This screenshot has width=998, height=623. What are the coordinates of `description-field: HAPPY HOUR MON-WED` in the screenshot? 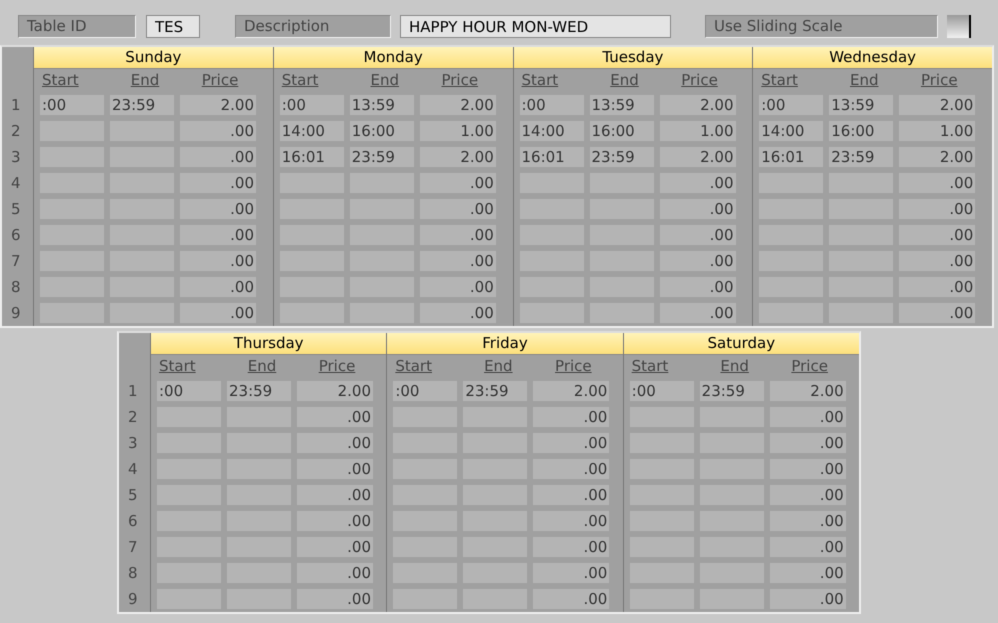 It's located at (535, 26).